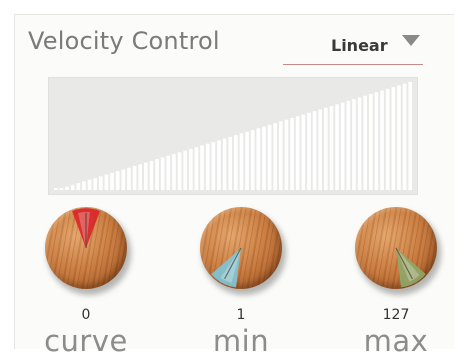 The image size is (464, 358). I want to click on max-knob, so click(396, 248).